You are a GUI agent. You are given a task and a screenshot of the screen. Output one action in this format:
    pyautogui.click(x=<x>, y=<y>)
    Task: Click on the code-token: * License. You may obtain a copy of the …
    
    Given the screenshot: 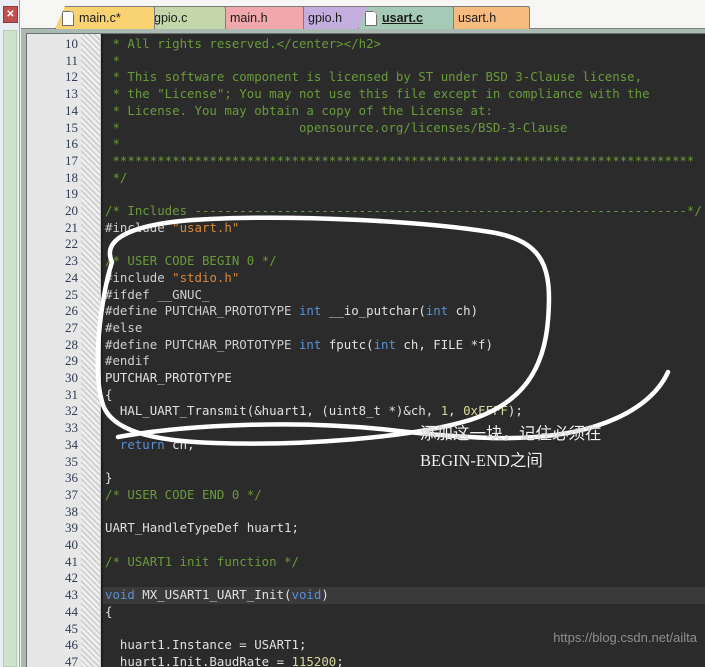 What is the action you would take?
    pyautogui.click(x=299, y=110)
    